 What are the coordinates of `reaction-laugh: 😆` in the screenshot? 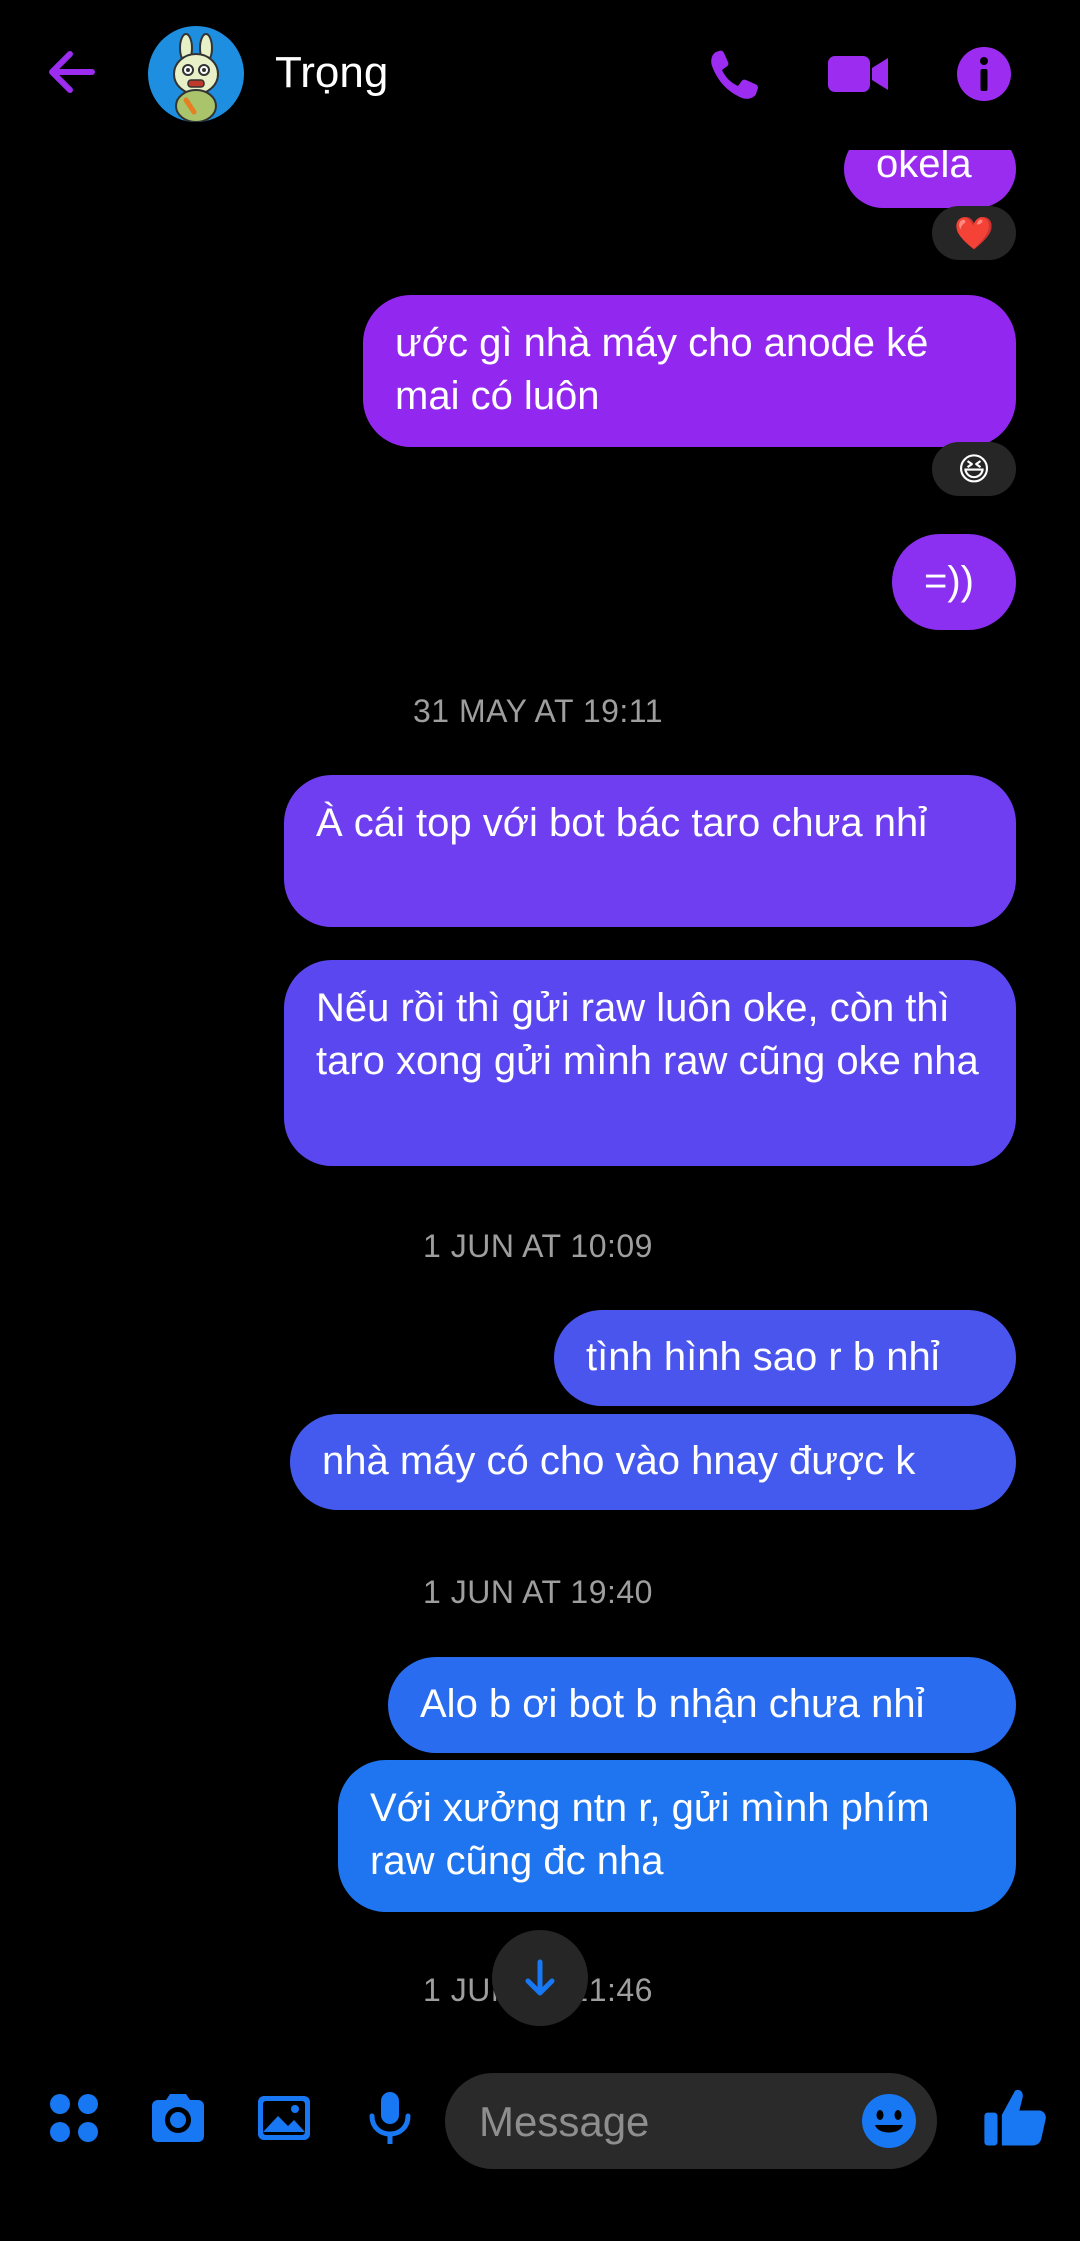 It's located at (974, 469).